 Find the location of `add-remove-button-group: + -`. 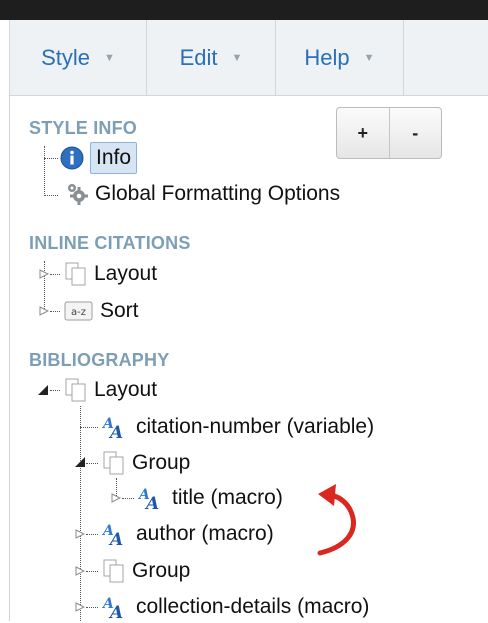

add-remove-button-group: + - is located at coordinates (389, 133).